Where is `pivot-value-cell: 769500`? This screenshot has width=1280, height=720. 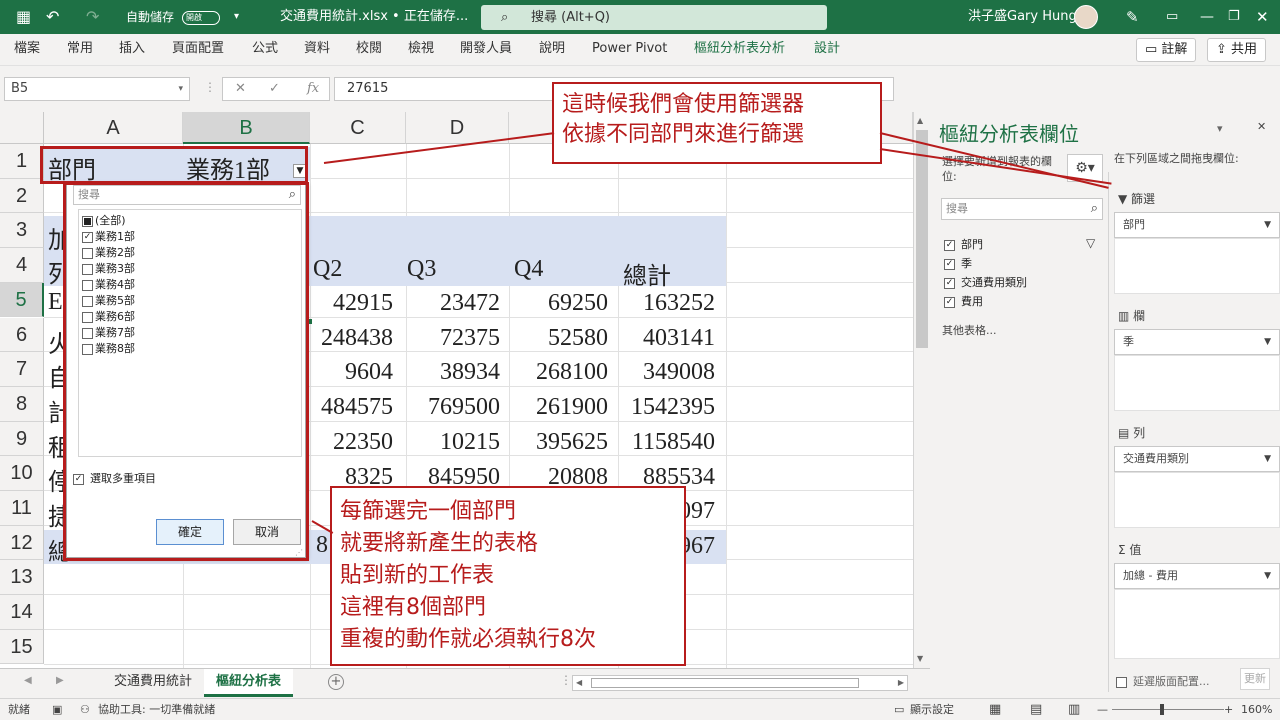
pivot-value-cell: 769500 is located at coordinates (445, 407).